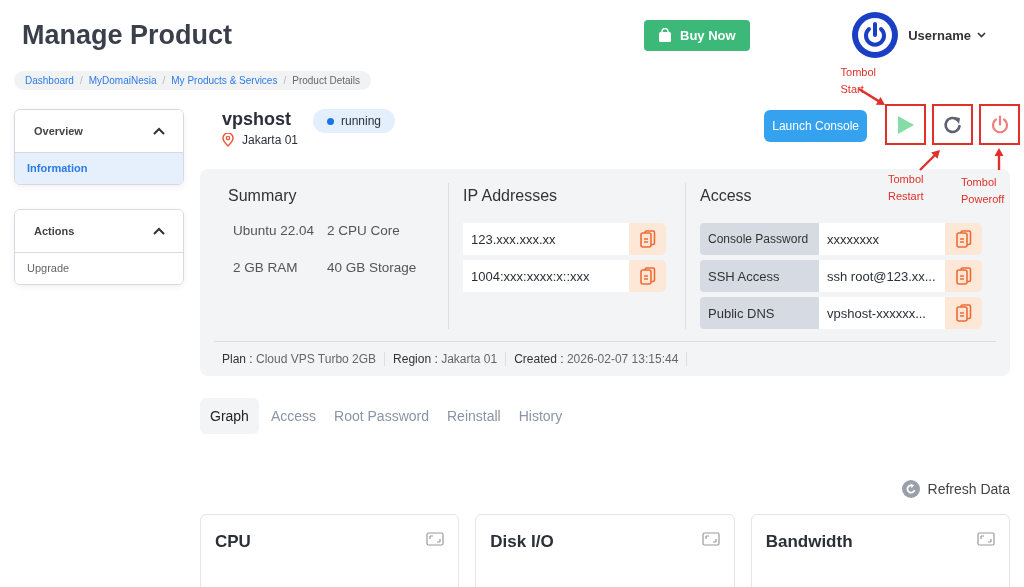 The width and height of the screenshot is (1024, 587). Describe the element at coordinates (726, 196) in the screenshot. I see `section-title: Access` at that location.